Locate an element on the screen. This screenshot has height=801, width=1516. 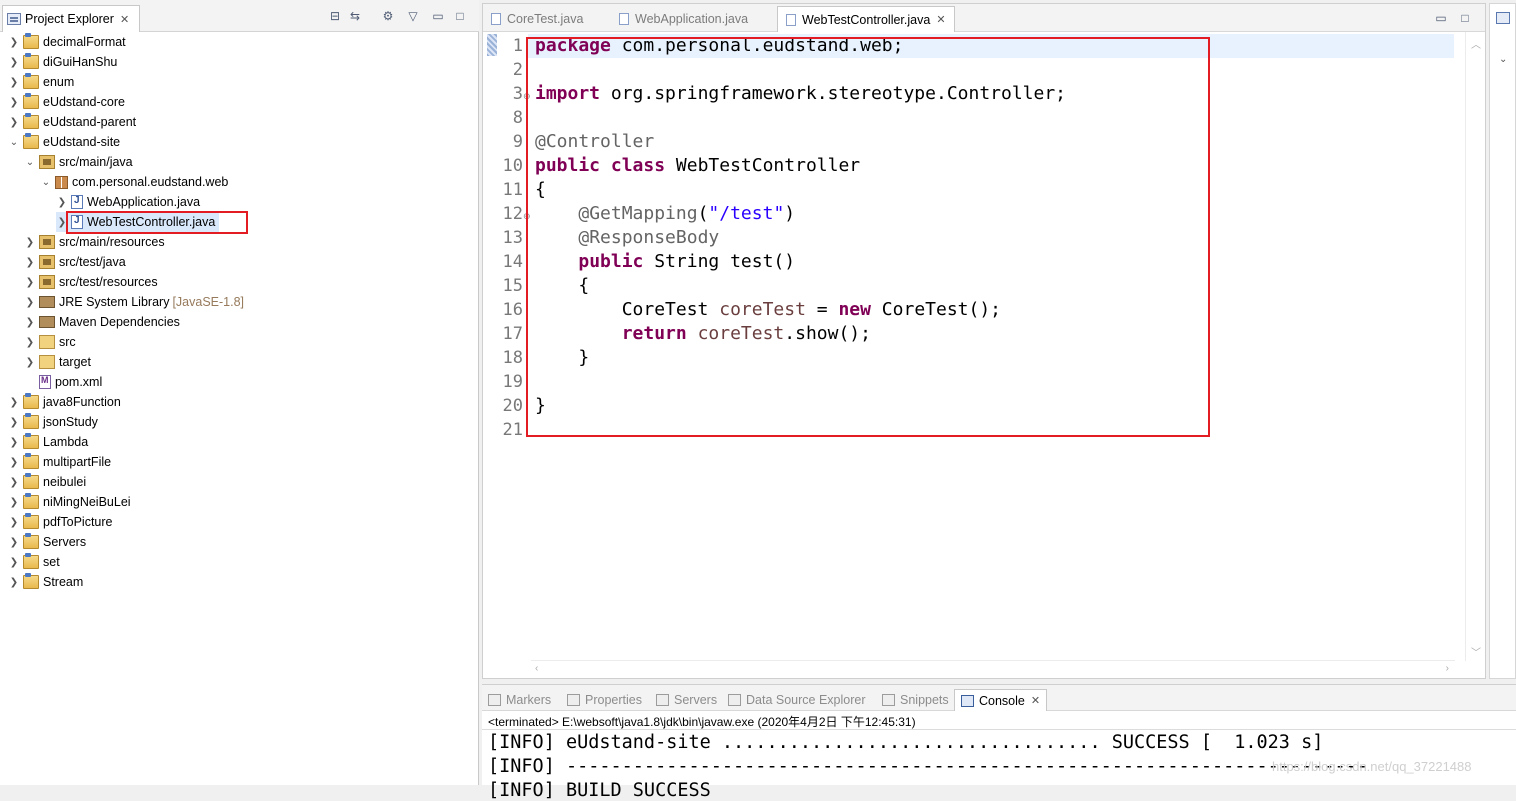
tab-snippets: Snippets is located at coordinates (915, 700).